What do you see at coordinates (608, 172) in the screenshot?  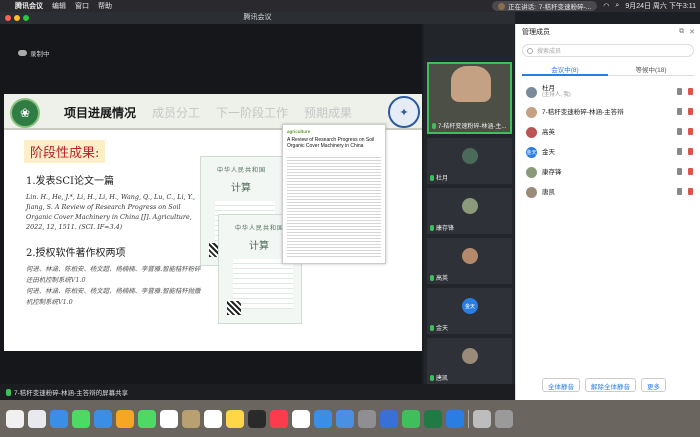 I see `member-row: 康存锋` at bounding box center [608, 172].